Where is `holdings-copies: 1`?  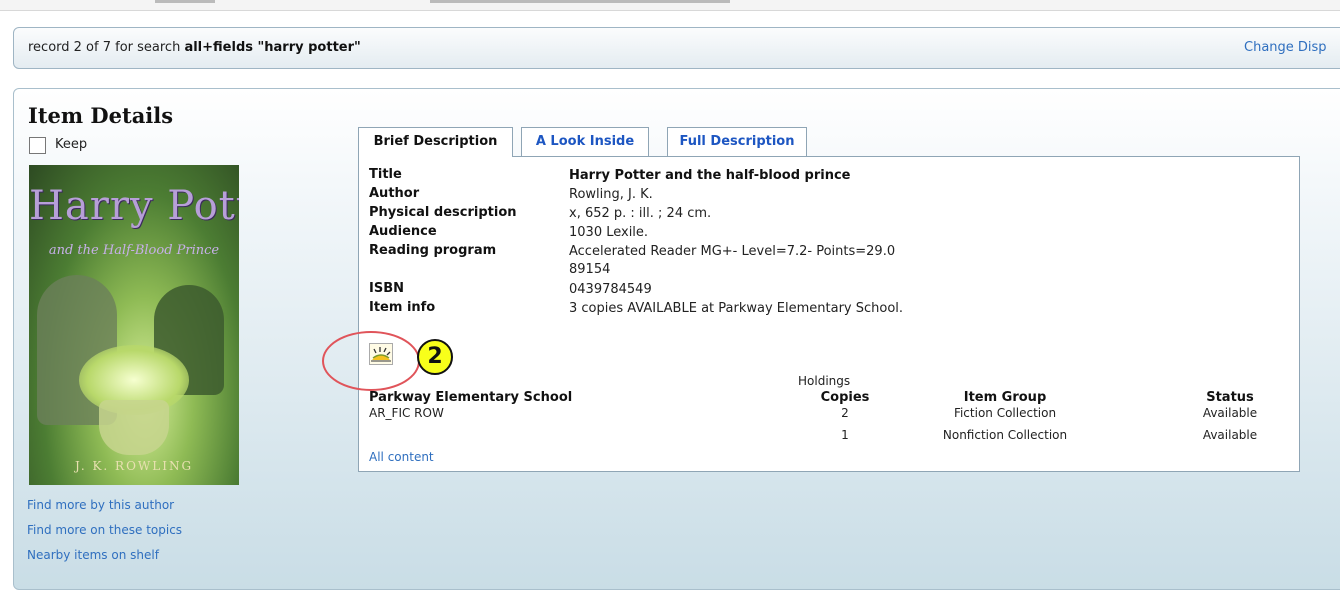 holdings-copies: 1 is located at coordinates (845, 435).